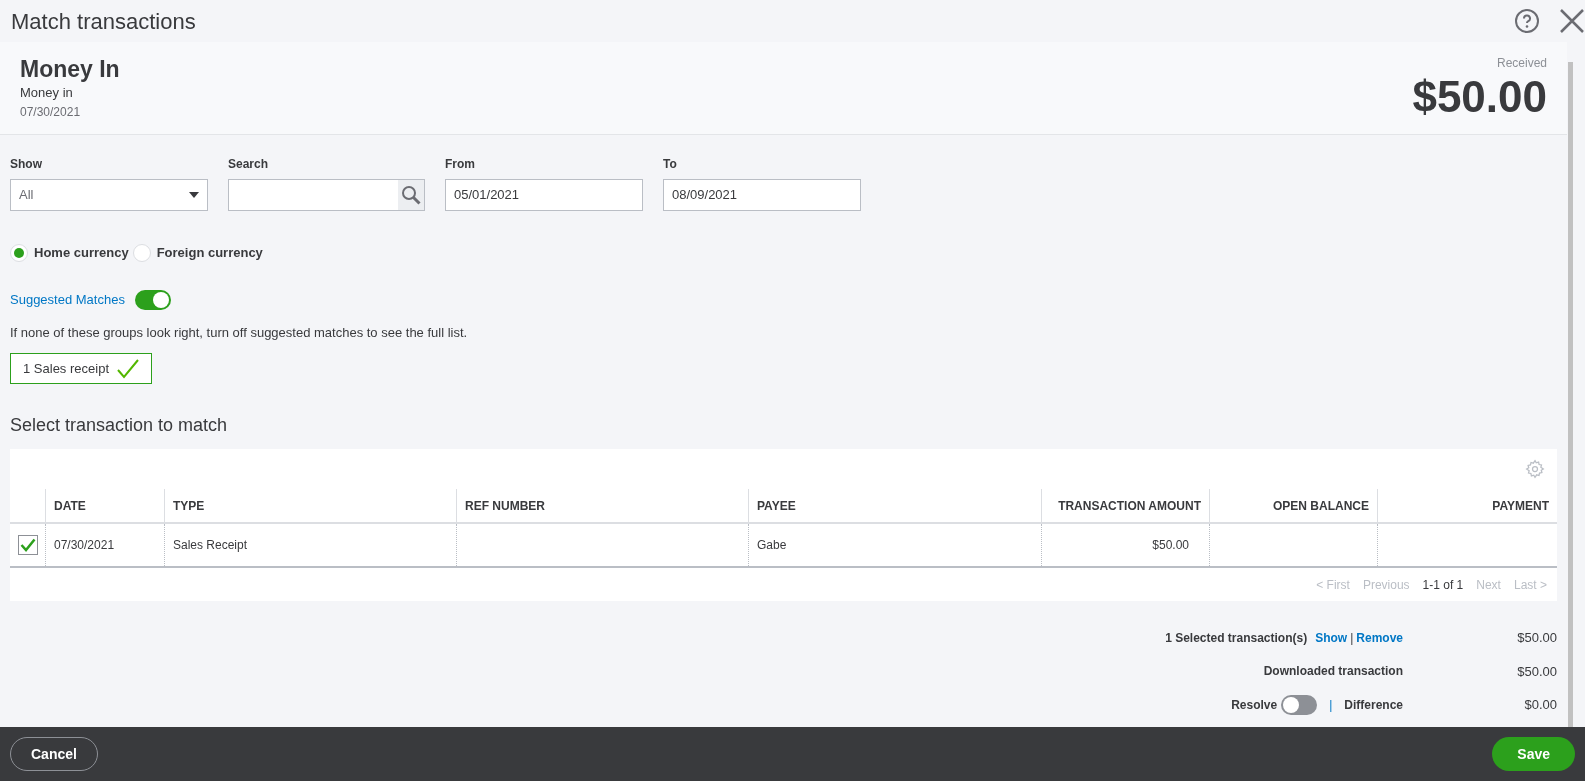 The image size is (1585, 781). What do you see at coordinates (249, 164) in the screenshot?
I see `field-label: Search` at bounding box center [249, 164].